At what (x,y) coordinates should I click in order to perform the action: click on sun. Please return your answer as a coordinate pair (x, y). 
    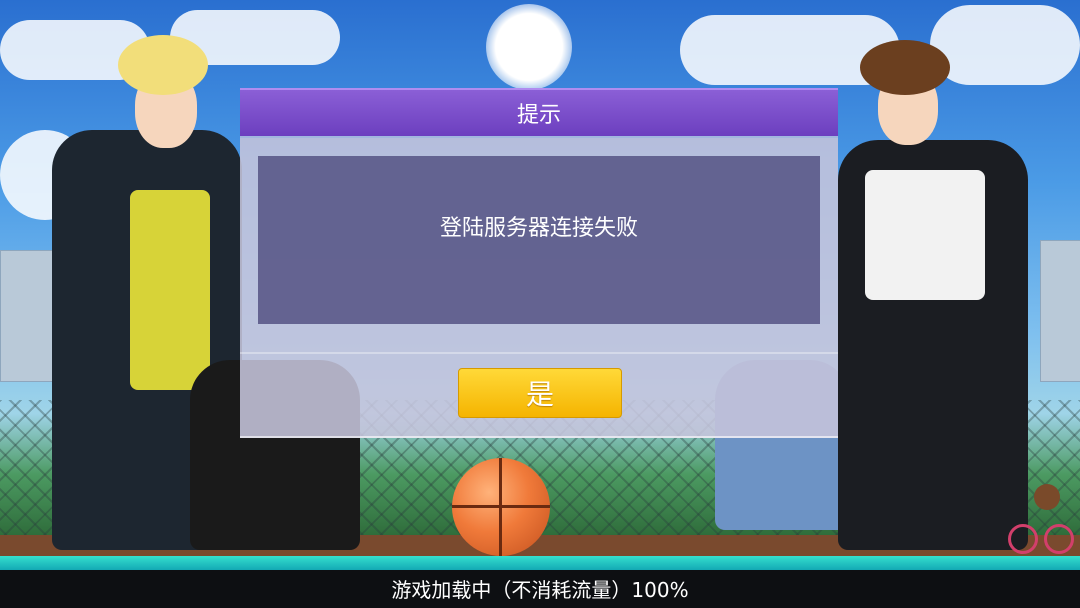
    Looking at the image, I should click on (529, 47).